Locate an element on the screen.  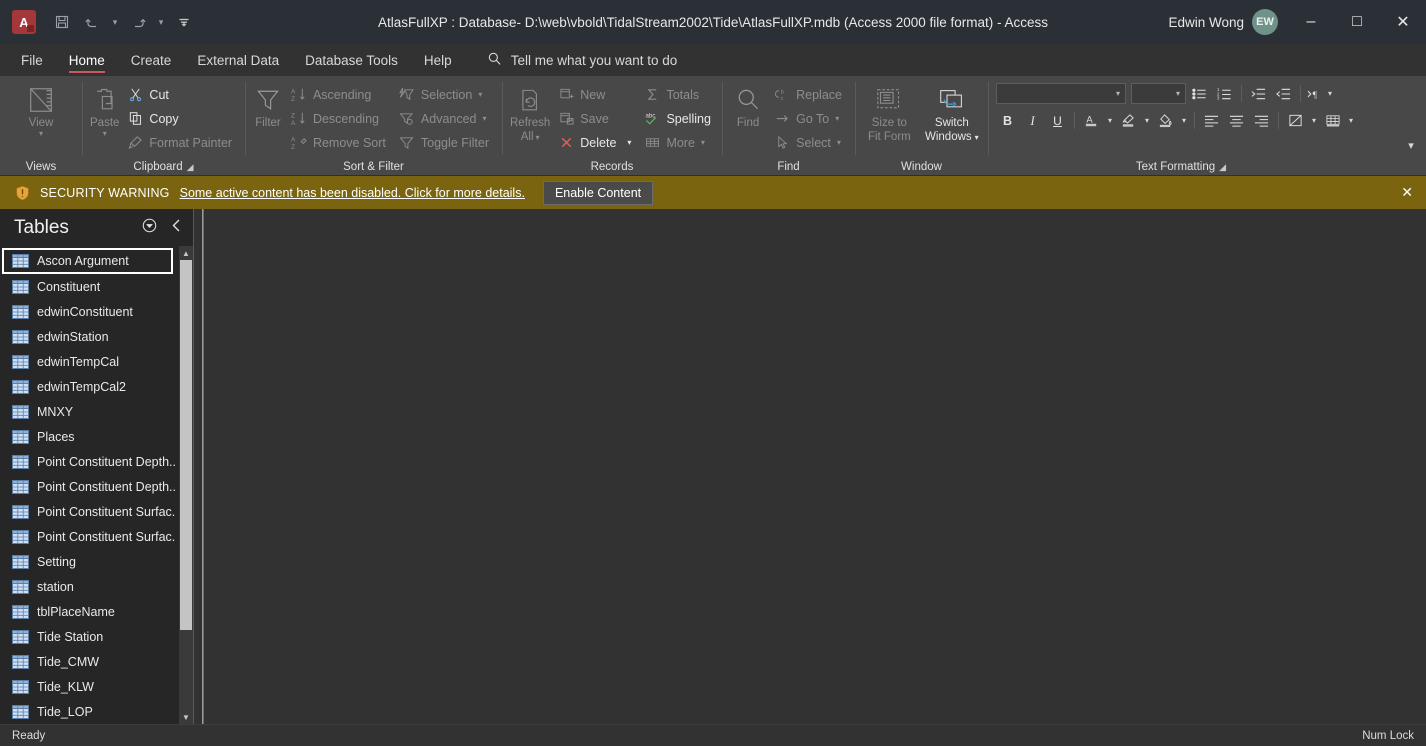
list-item: edwinConstituent is located at coordinates (87, 311).